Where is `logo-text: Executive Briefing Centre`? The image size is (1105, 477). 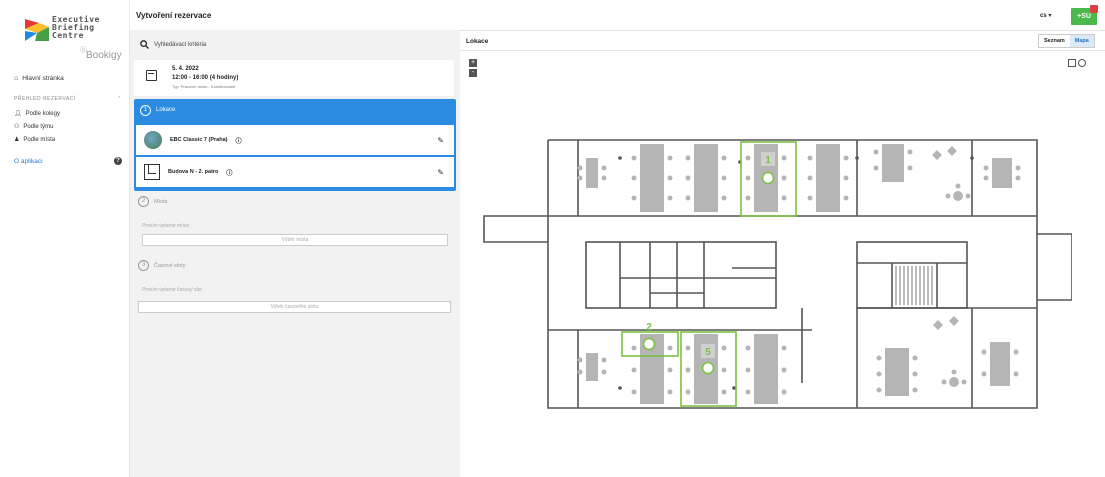
logo-text: Executive Briefing Centre is located at coordinates (76, 28).